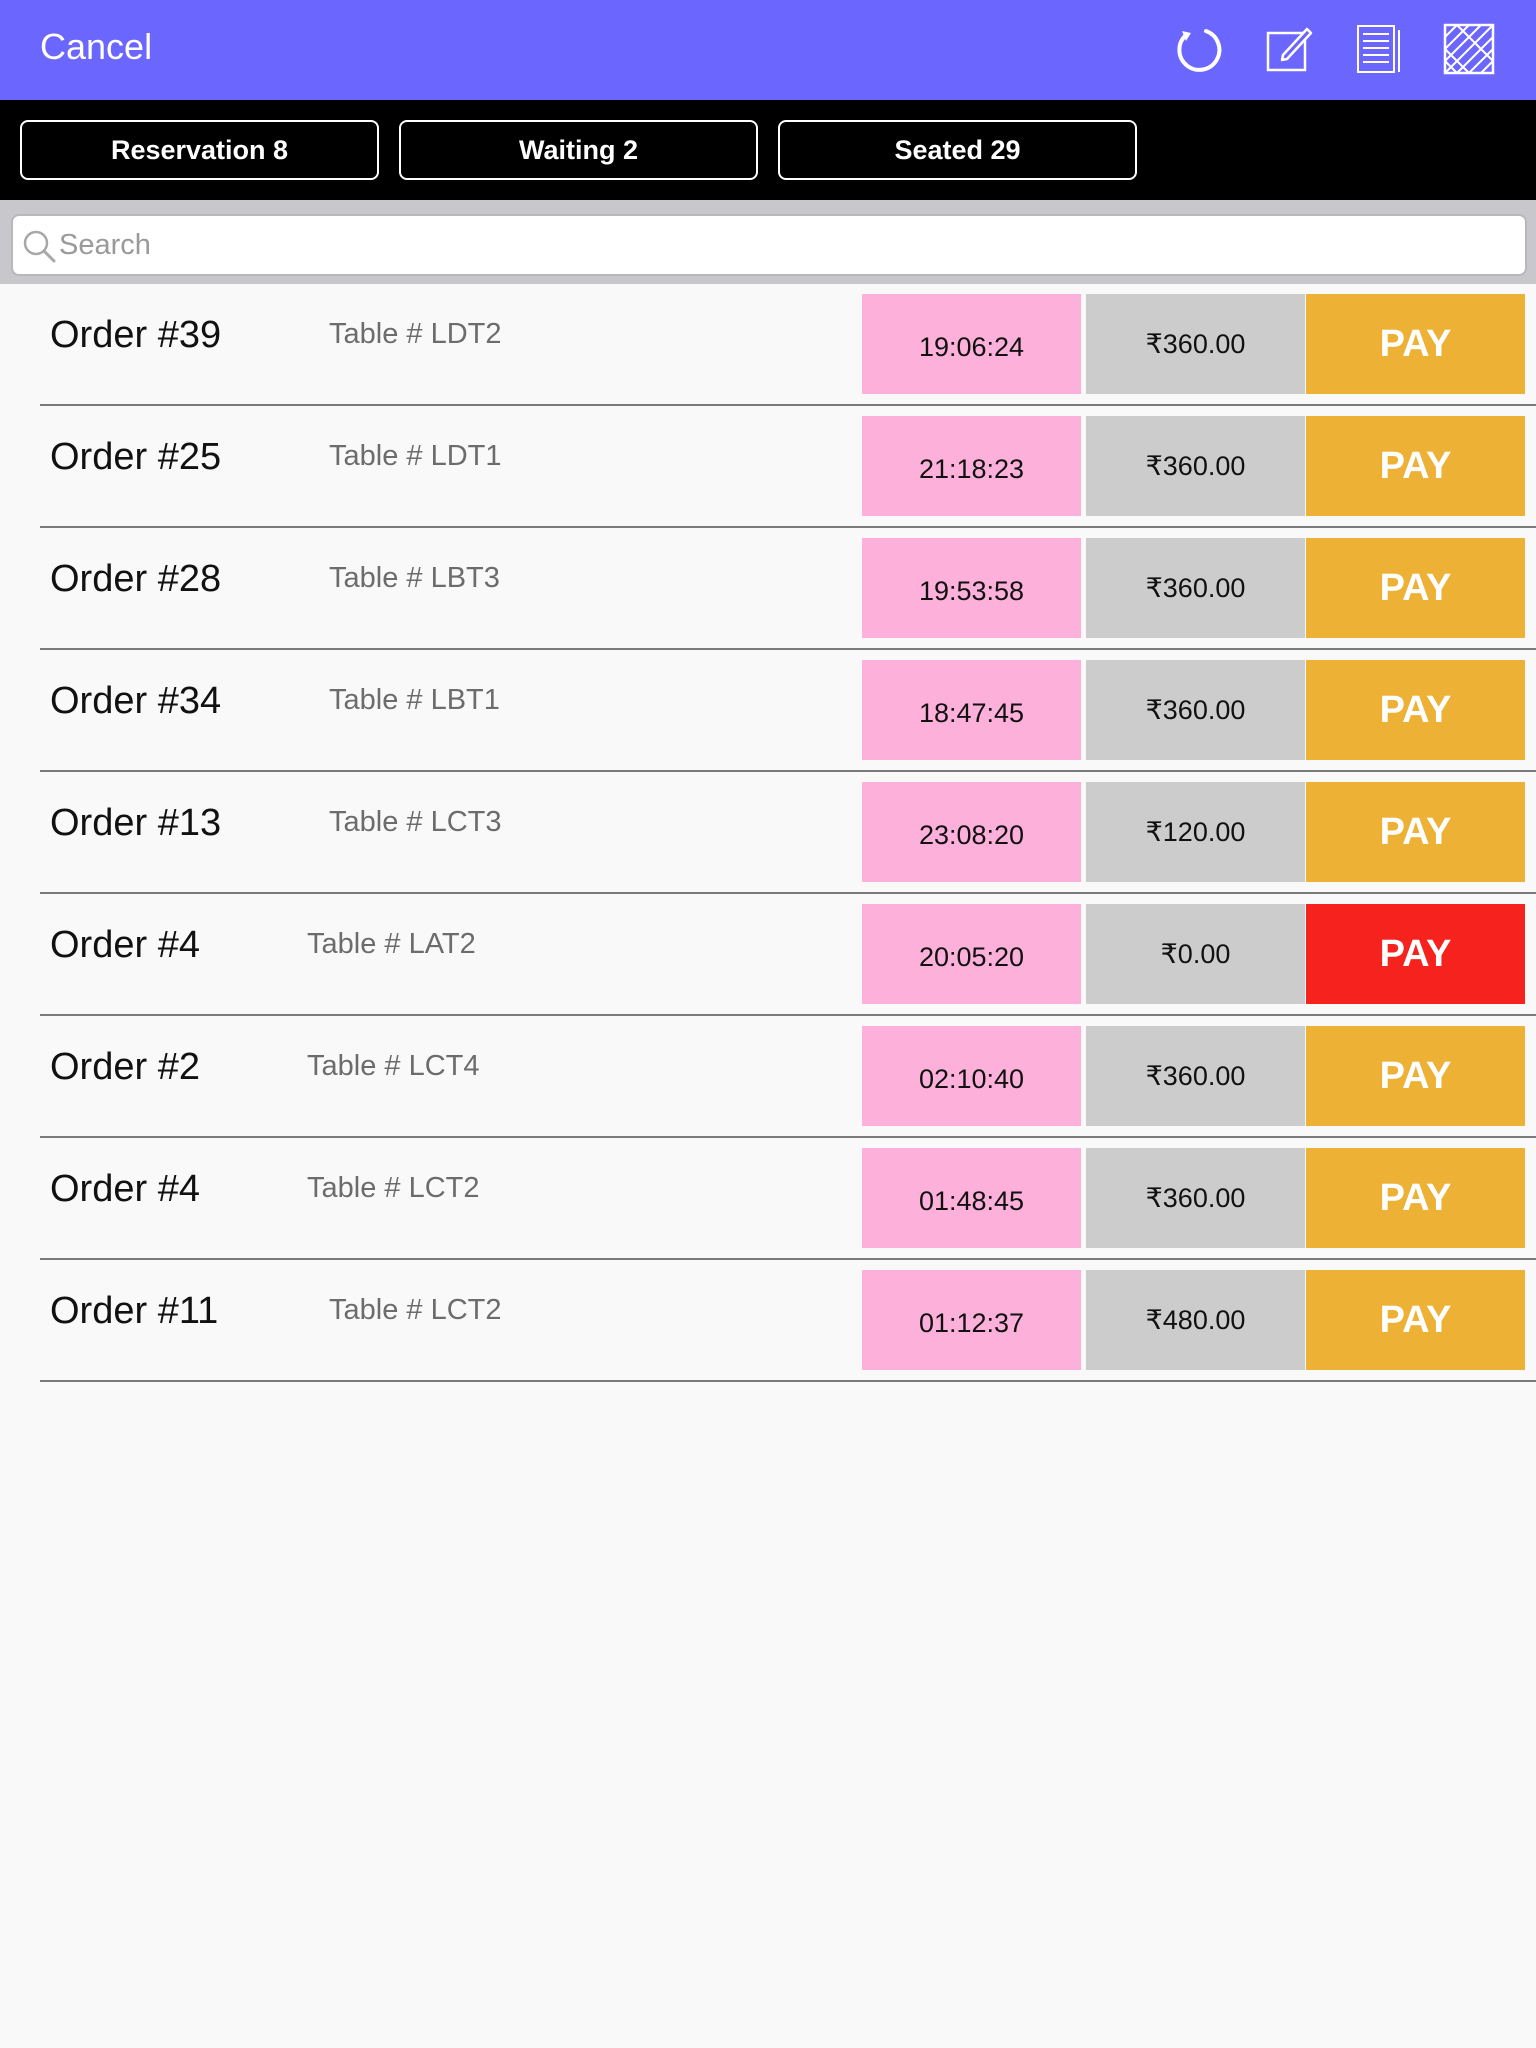  Describe the element at coordinates (768, 150) in the screenshot. I see `filter-tab-bar: Reservation 8 Waiting 2 Seated 29` at that location.